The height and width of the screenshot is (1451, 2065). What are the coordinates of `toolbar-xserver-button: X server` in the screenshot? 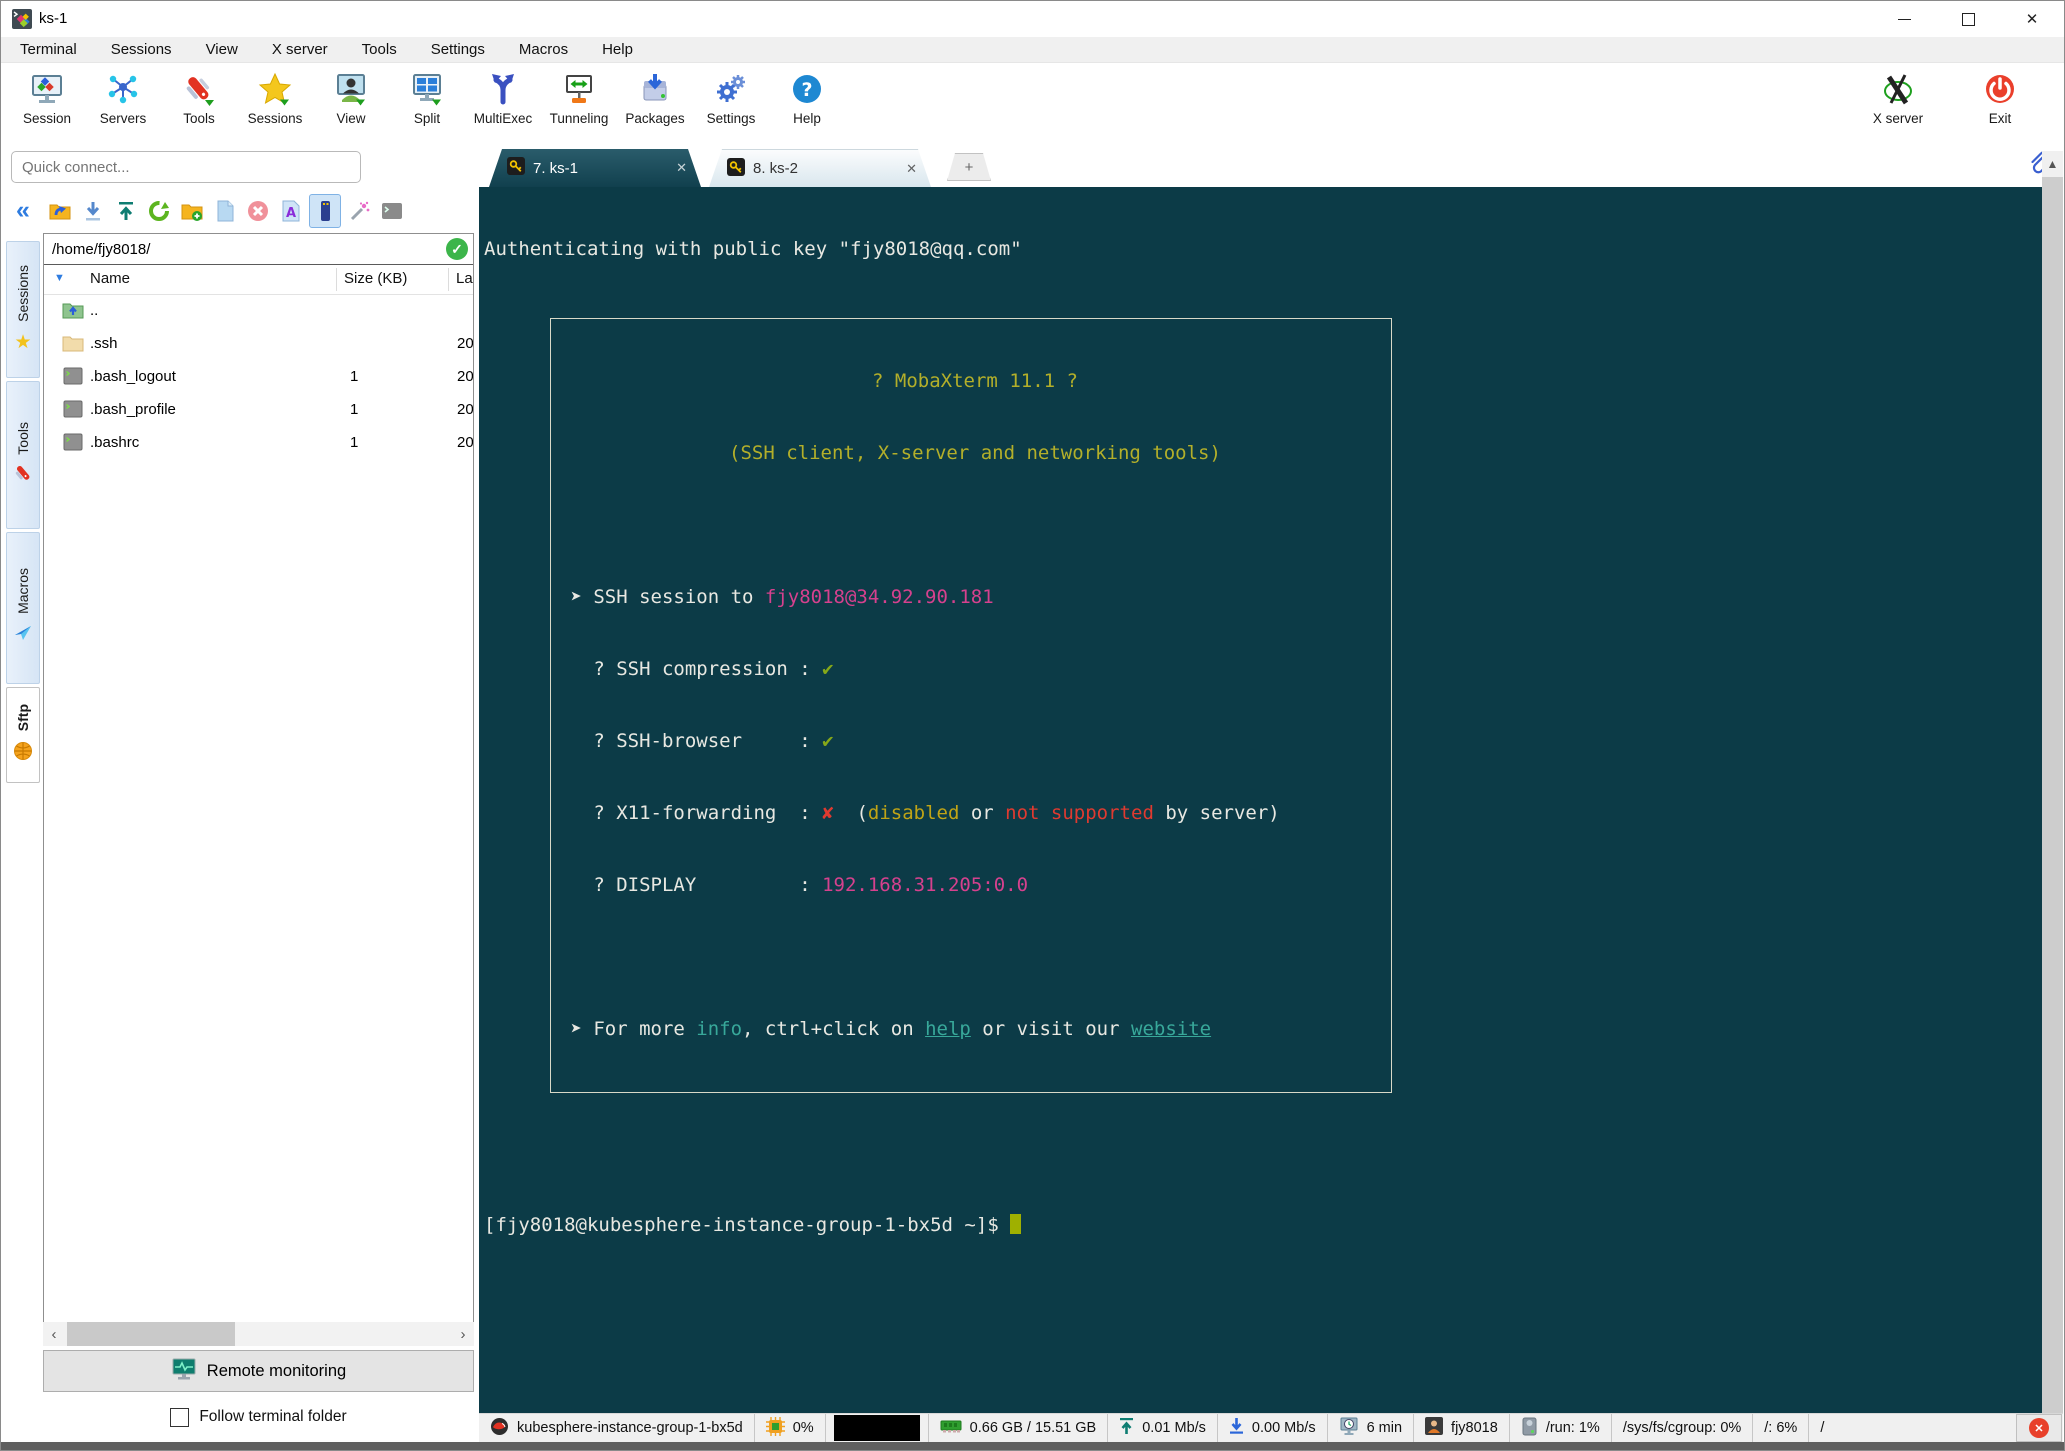 It's located at (1898, 97).